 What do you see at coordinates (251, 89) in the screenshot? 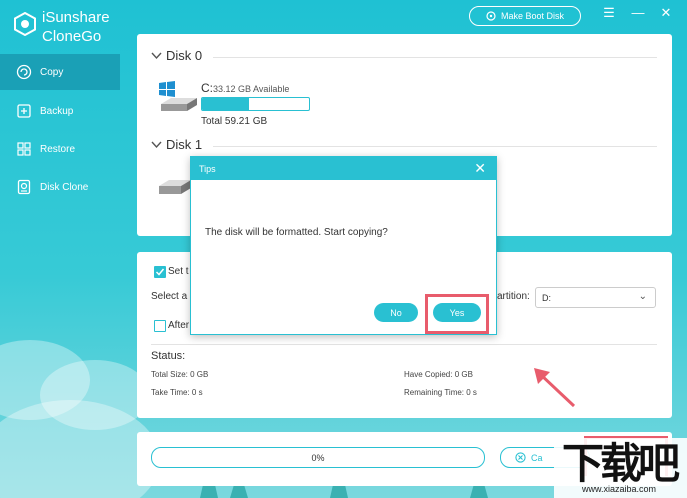
I see `drive-available: 33.12 GB Available` at bounding box center [251, 89].